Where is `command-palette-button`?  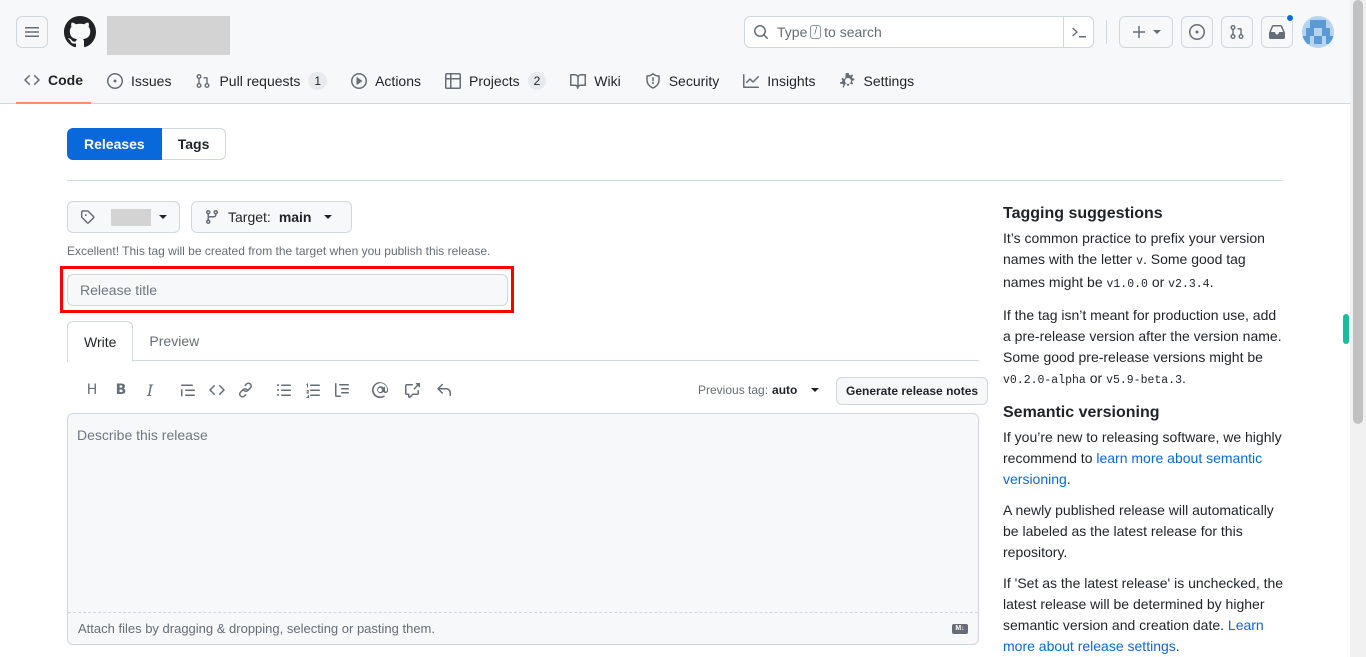
command-palette-button is located at coordinates (1078, 32).